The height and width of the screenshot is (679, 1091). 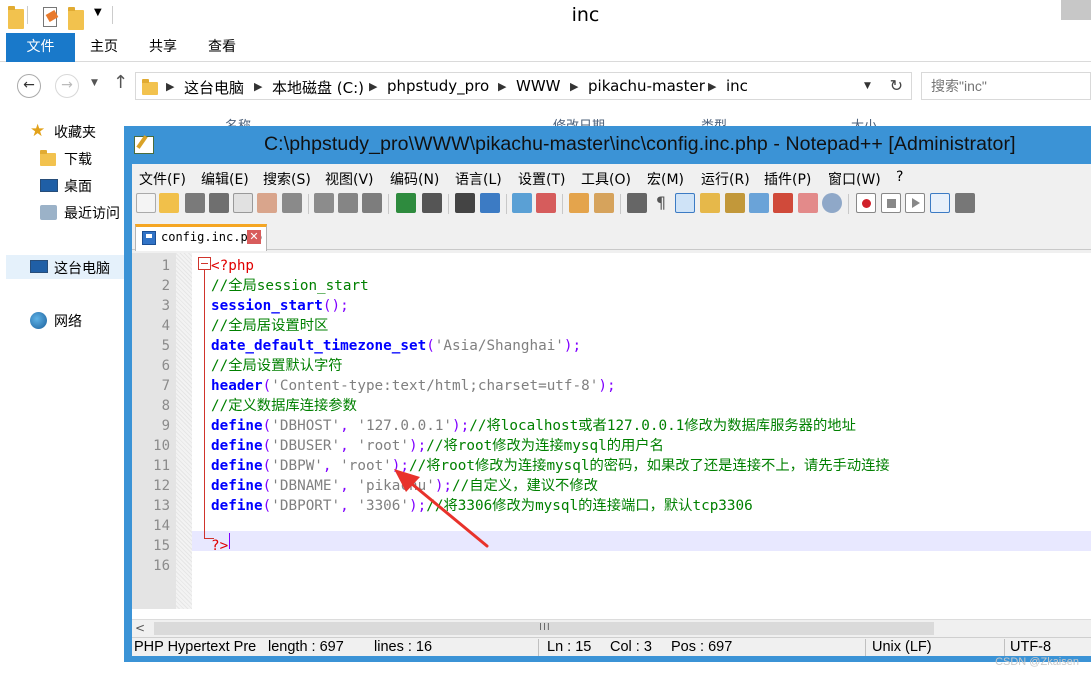 I want to click on line-number: 13, so click(x=151, y=506).